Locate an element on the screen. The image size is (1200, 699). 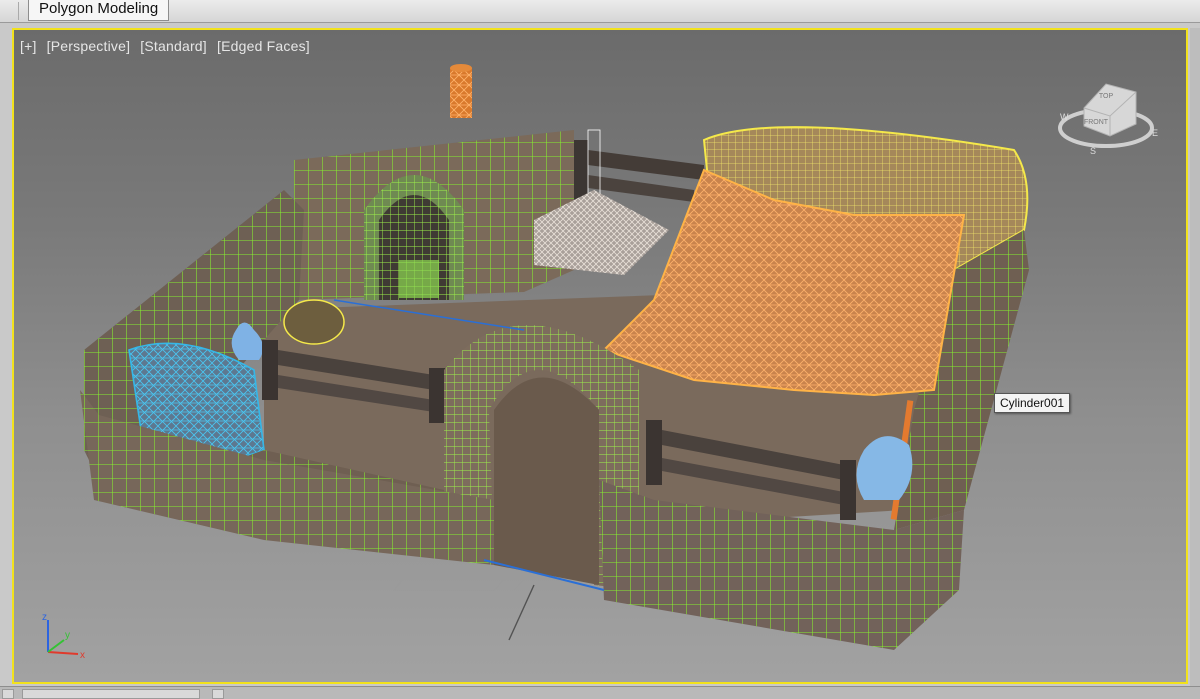
axis-x-label: x is located at coordinates (82, 655).